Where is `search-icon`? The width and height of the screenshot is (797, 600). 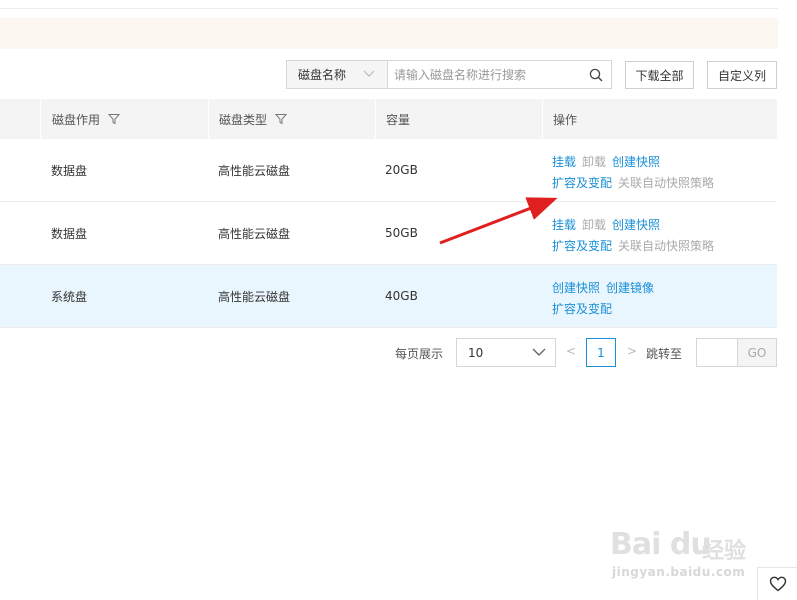
search-icon is located at coordinates (596, 74).